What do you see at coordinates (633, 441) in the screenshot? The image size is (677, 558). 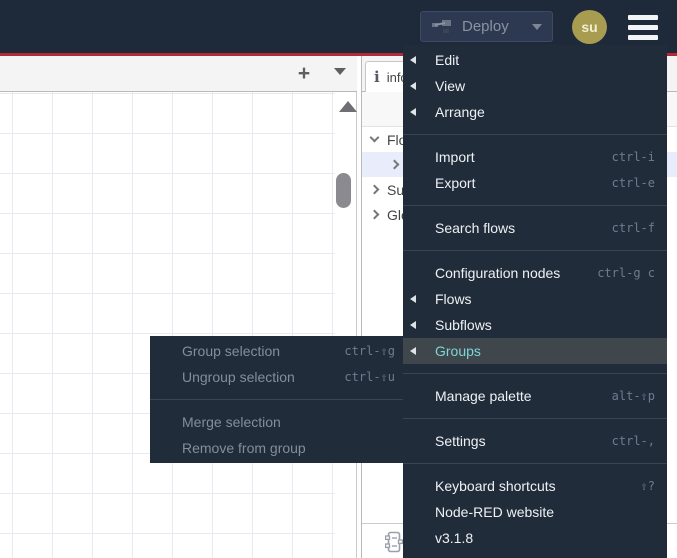 I see `shortcut-label: ctrl-,` at bounding box center [633, 441].